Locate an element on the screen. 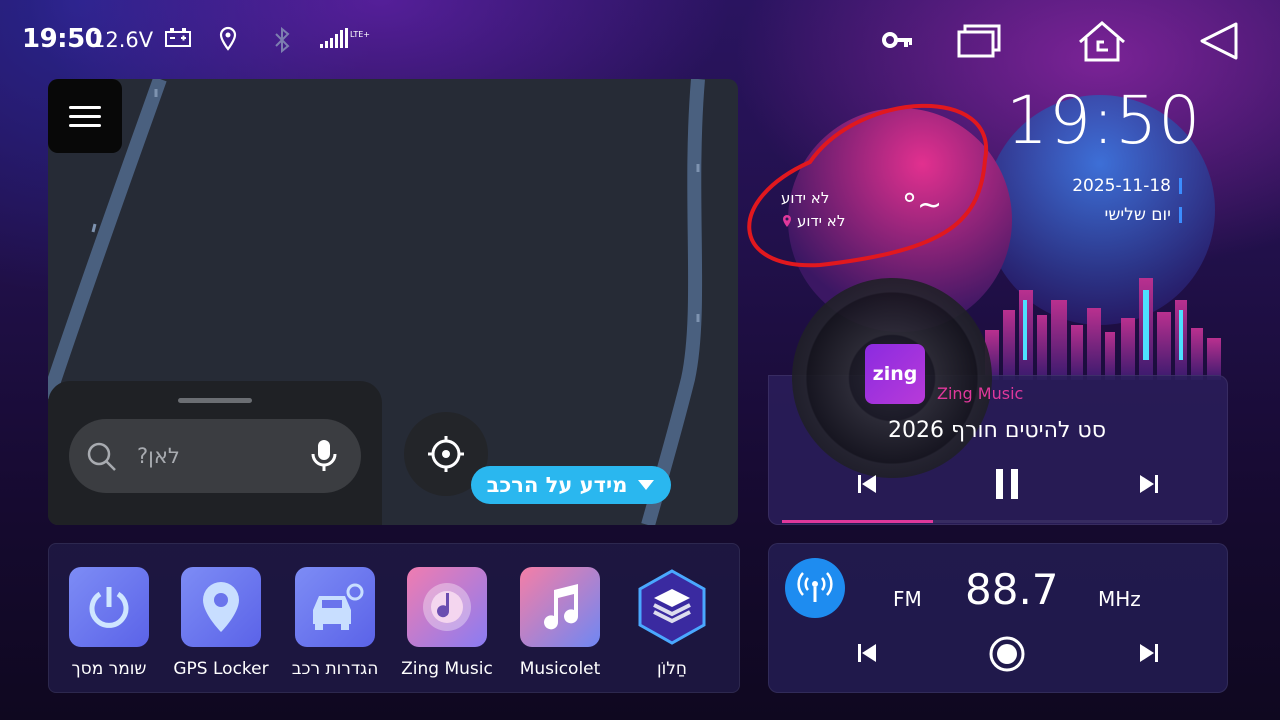 This screenshot has height=720, width=1280. status-voltage: 12.6V is located at coordinates (123, 40).